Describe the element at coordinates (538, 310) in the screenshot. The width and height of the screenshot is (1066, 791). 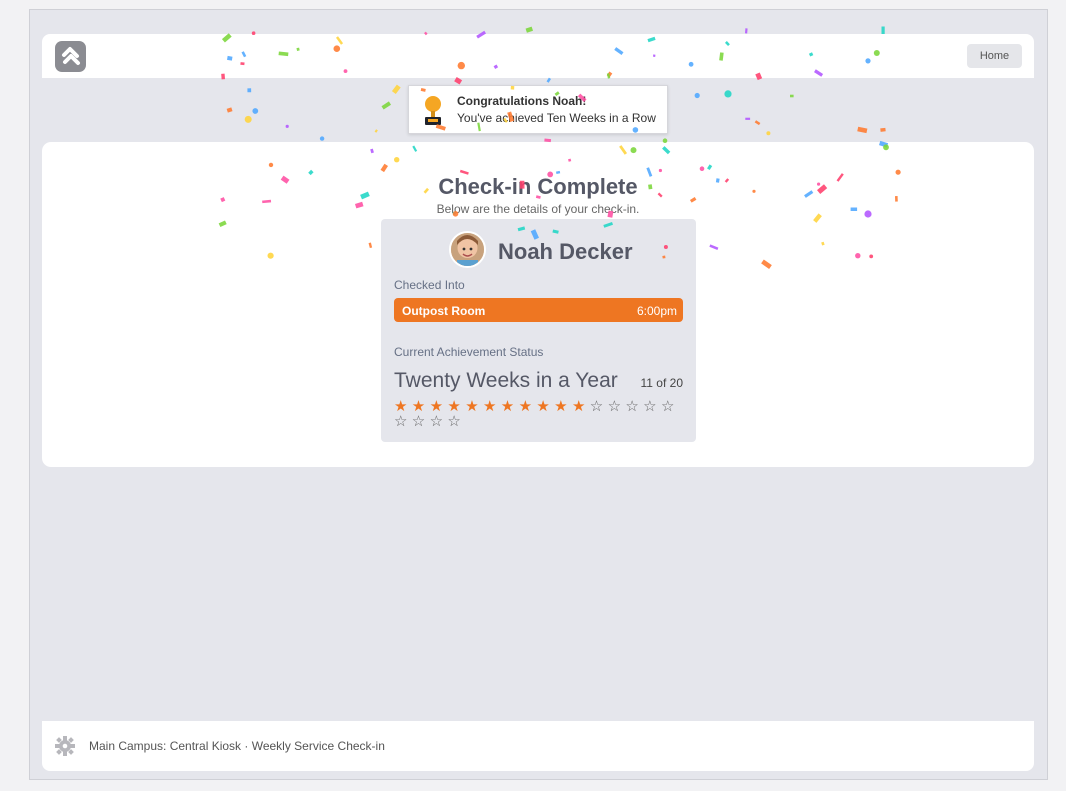
I see `room-checkin-bar: Outpost Room 6:00pm` at that location.